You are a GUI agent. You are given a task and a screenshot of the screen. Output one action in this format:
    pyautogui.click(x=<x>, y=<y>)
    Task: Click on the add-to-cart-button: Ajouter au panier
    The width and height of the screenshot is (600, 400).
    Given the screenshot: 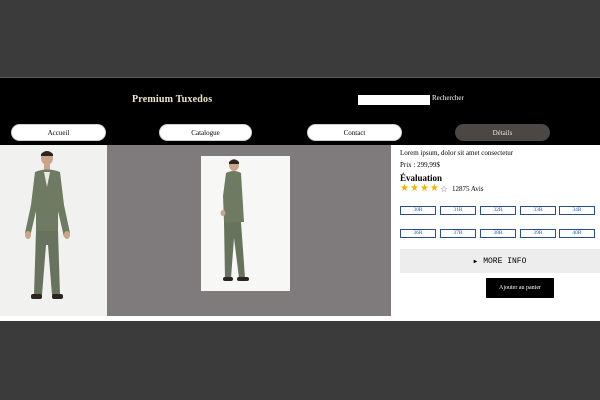 What is the action you would take?
    pyautogui.click(x=520, y=288)
    